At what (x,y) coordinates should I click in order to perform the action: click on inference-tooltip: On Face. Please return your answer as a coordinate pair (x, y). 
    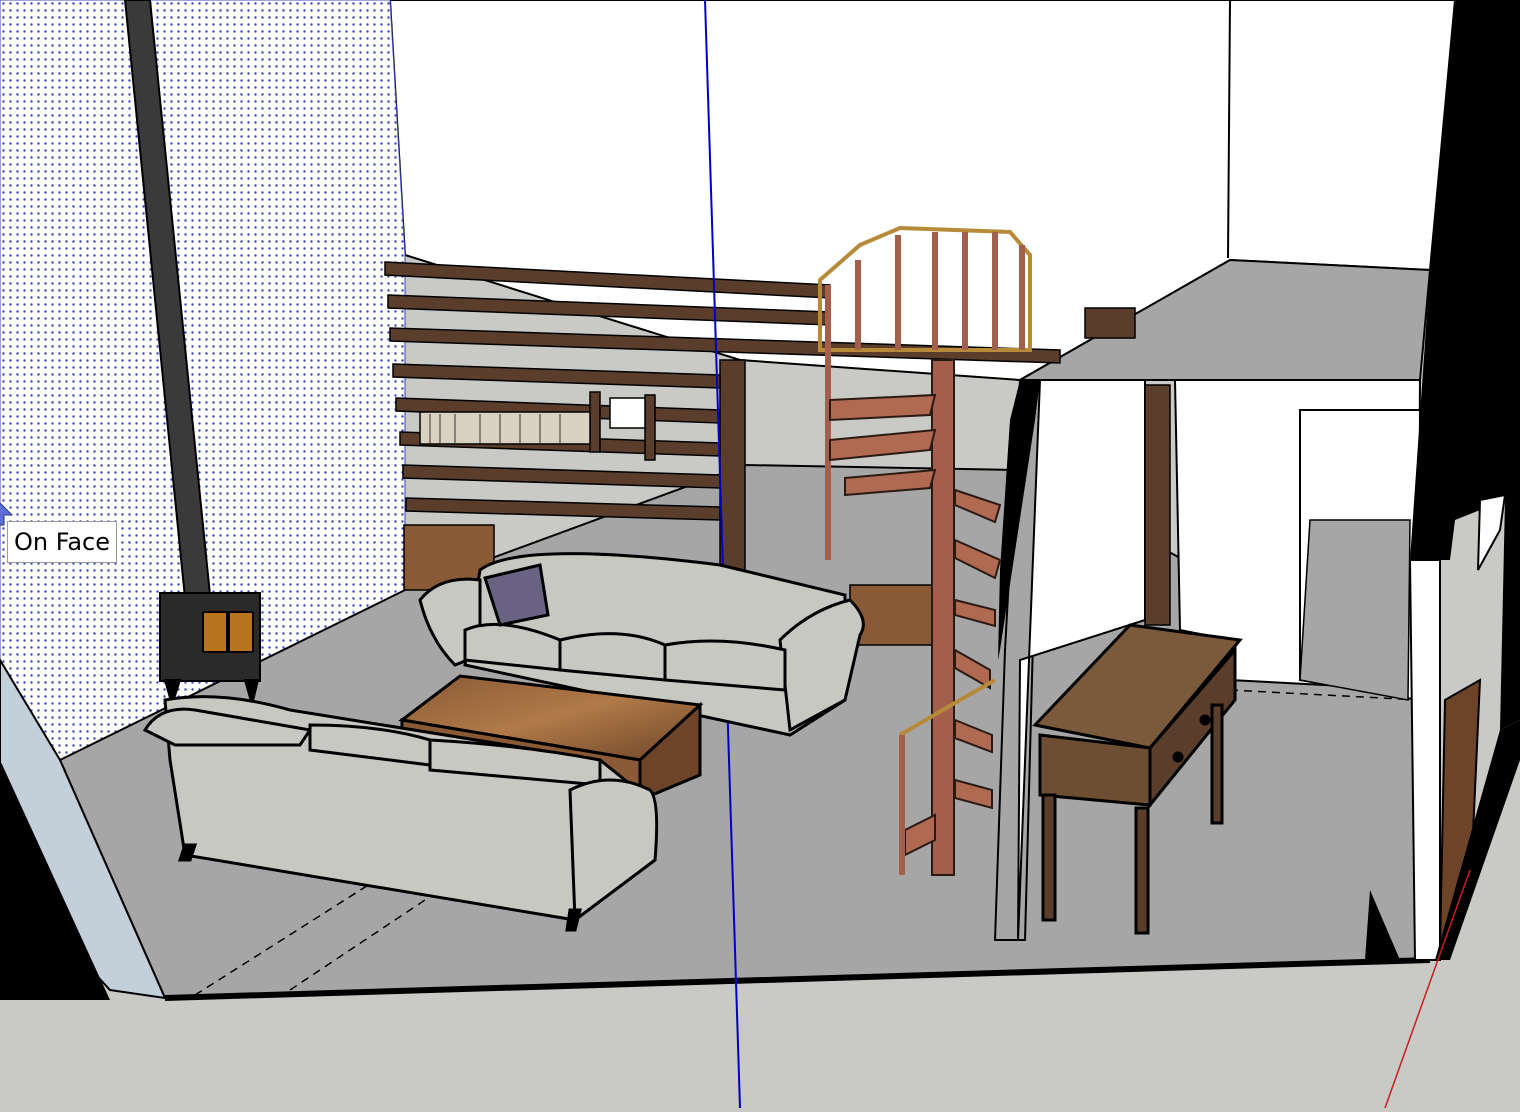
    Looking at the image, I should click on (62, 542).